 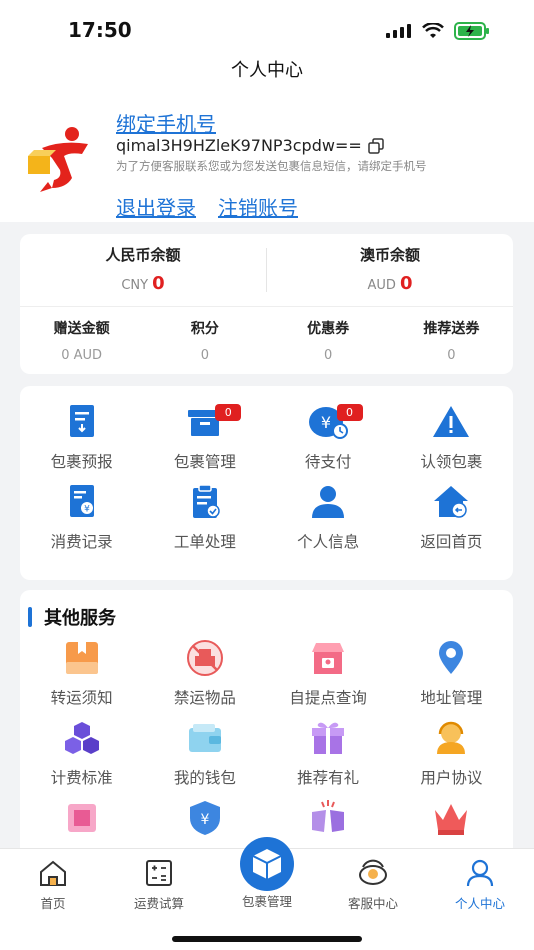 I want to click on status-time: 17:50, so click(x=100, y=30).